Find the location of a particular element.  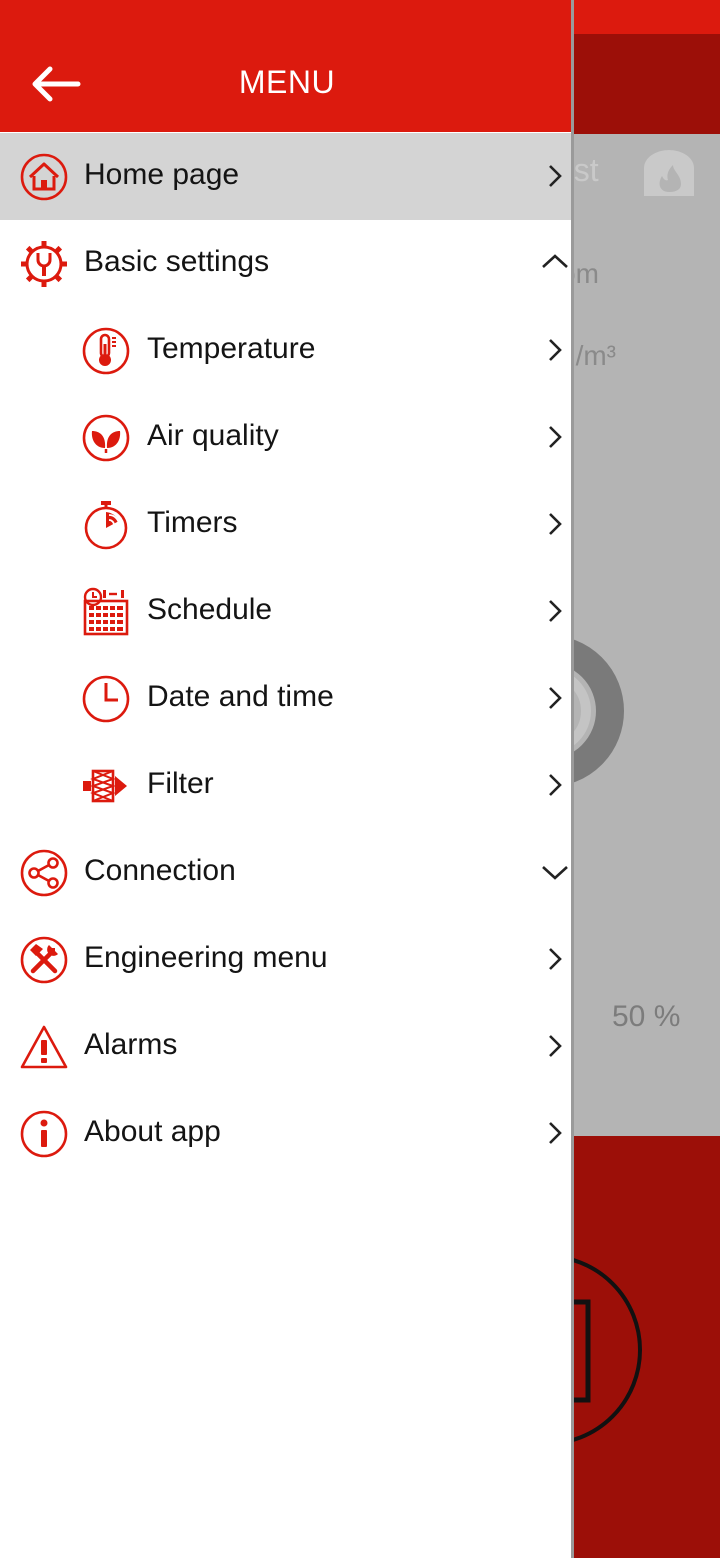

stopwatch-icon is located at coordinates (106, 525).